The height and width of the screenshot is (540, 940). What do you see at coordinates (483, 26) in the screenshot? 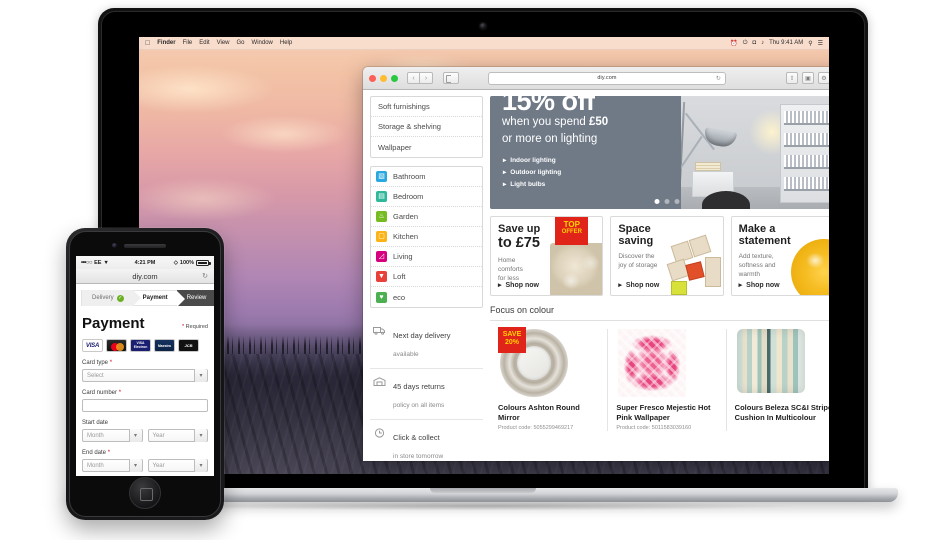
I see `laptop-camera-icon` at bounding box center [483, 26].